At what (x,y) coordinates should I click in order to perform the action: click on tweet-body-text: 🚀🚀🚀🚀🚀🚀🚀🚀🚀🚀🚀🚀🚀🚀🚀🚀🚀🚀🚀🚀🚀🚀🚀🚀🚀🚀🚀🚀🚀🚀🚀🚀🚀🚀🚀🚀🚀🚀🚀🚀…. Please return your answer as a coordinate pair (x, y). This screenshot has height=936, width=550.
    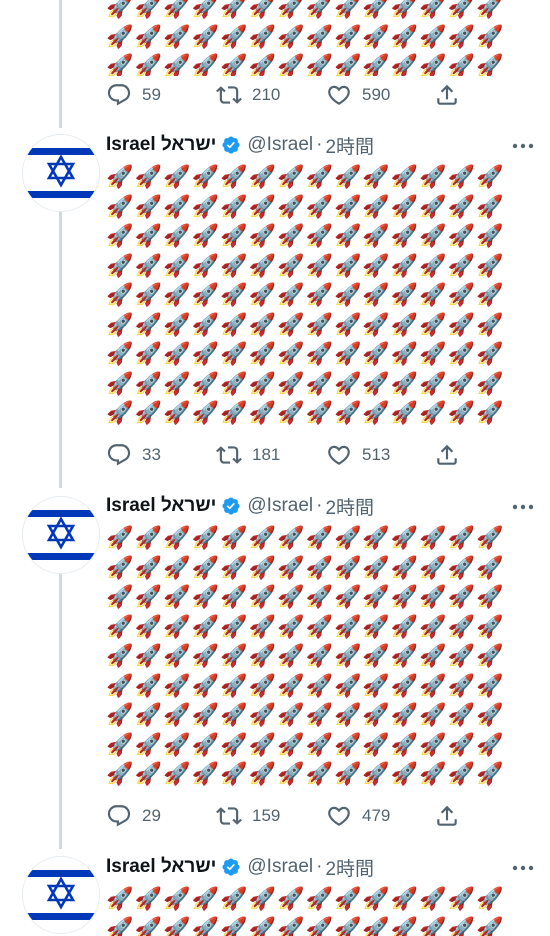
    Looking at the image, I should click on (305, 38).